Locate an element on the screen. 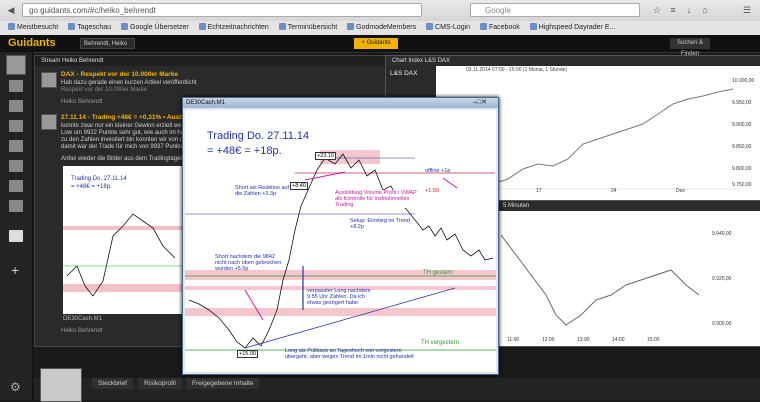 The width and height of the screenshot is (760, 402). bookmark-item: Google Übersetzer is located at coordinates (155, 28).